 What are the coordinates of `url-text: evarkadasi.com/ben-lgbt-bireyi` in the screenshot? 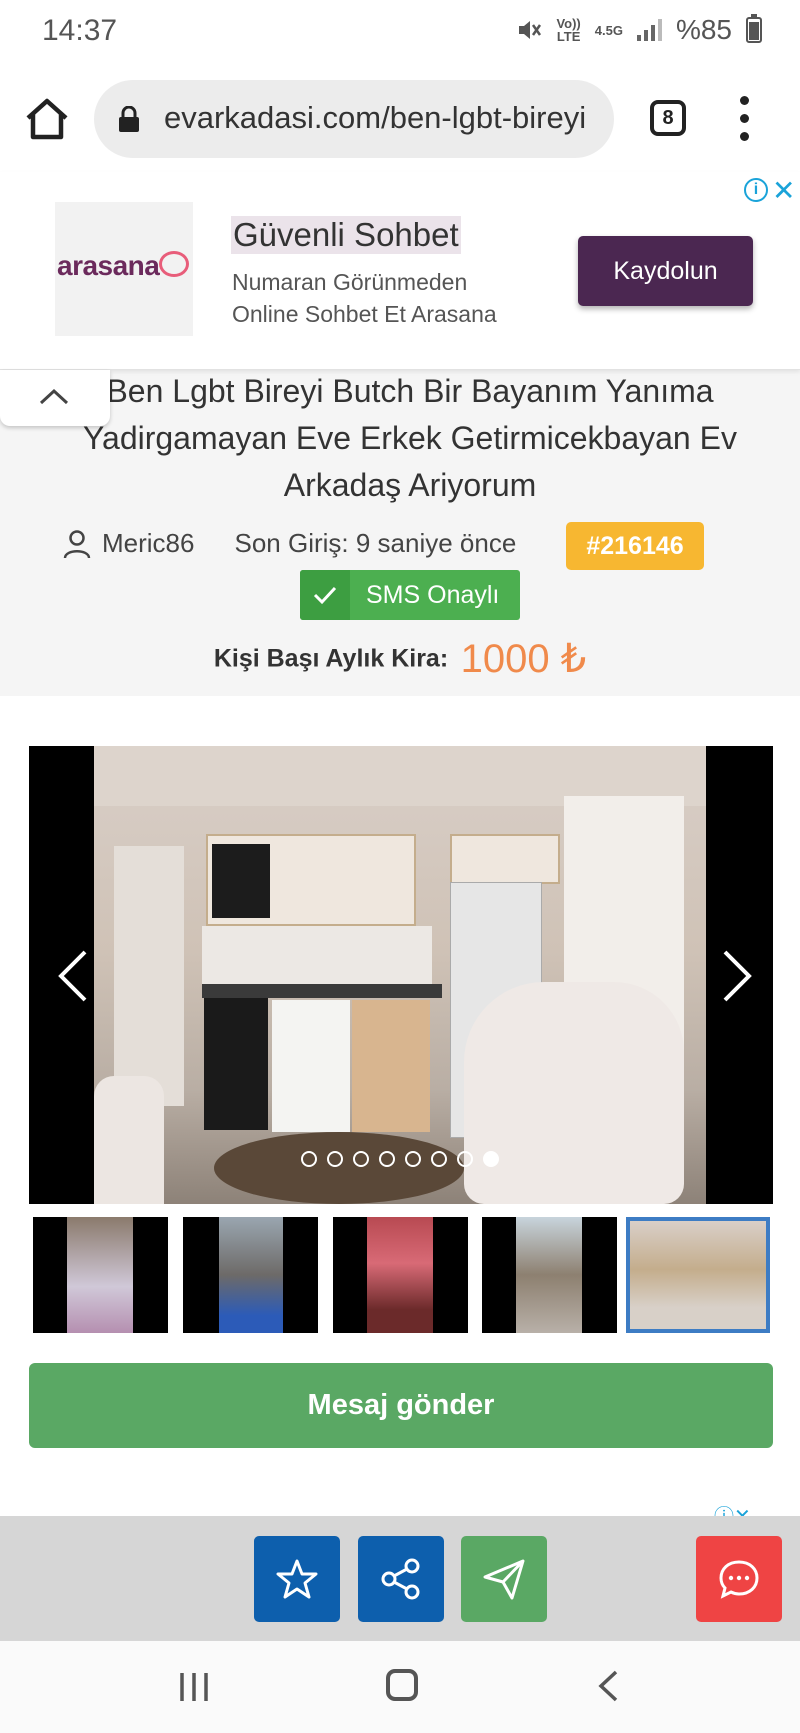 It's located at (375, 117).